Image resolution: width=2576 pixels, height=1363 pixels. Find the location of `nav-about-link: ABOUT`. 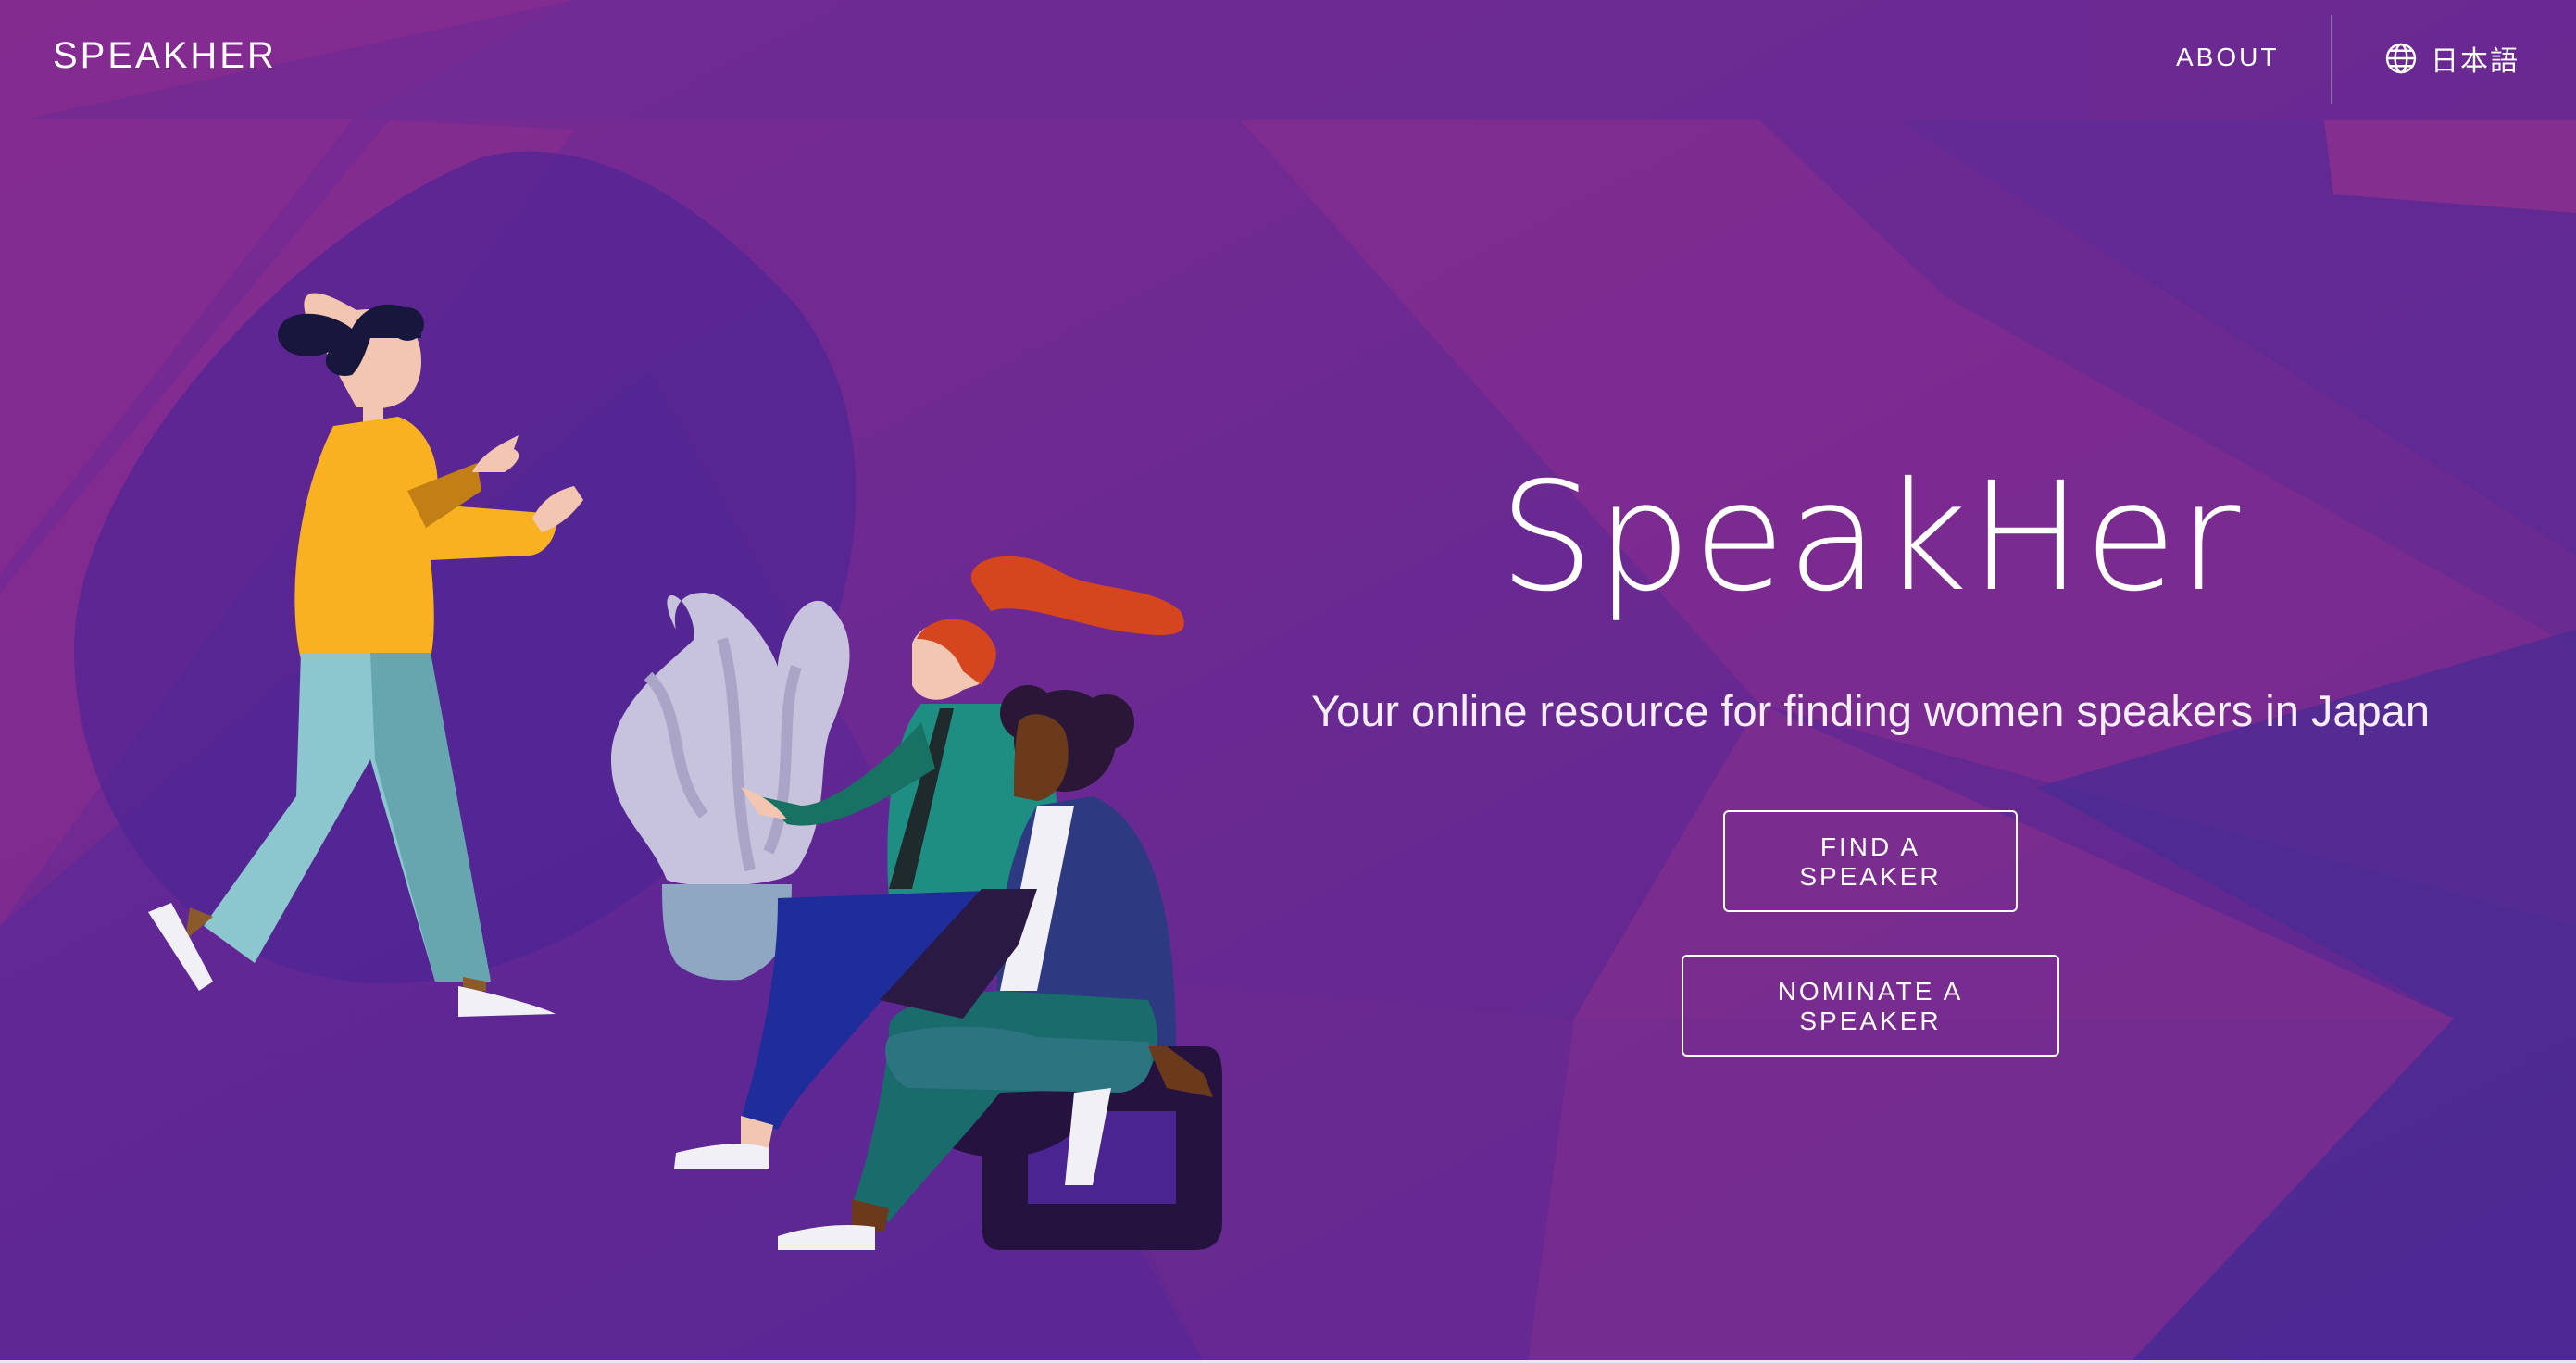

nav-about-link: ABOUT is located at coordinates (2228, 57).